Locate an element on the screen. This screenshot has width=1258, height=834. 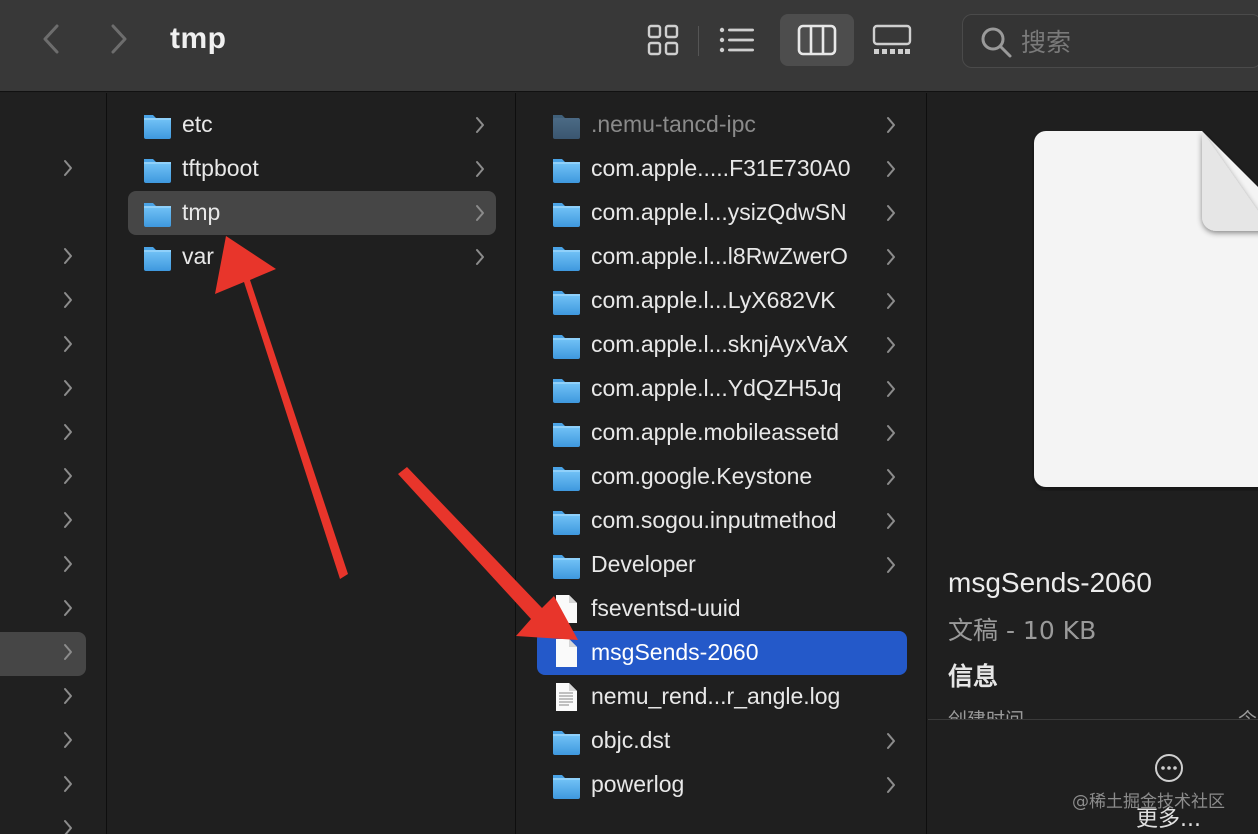
gallery-icon is located at coordinates (892, 39).